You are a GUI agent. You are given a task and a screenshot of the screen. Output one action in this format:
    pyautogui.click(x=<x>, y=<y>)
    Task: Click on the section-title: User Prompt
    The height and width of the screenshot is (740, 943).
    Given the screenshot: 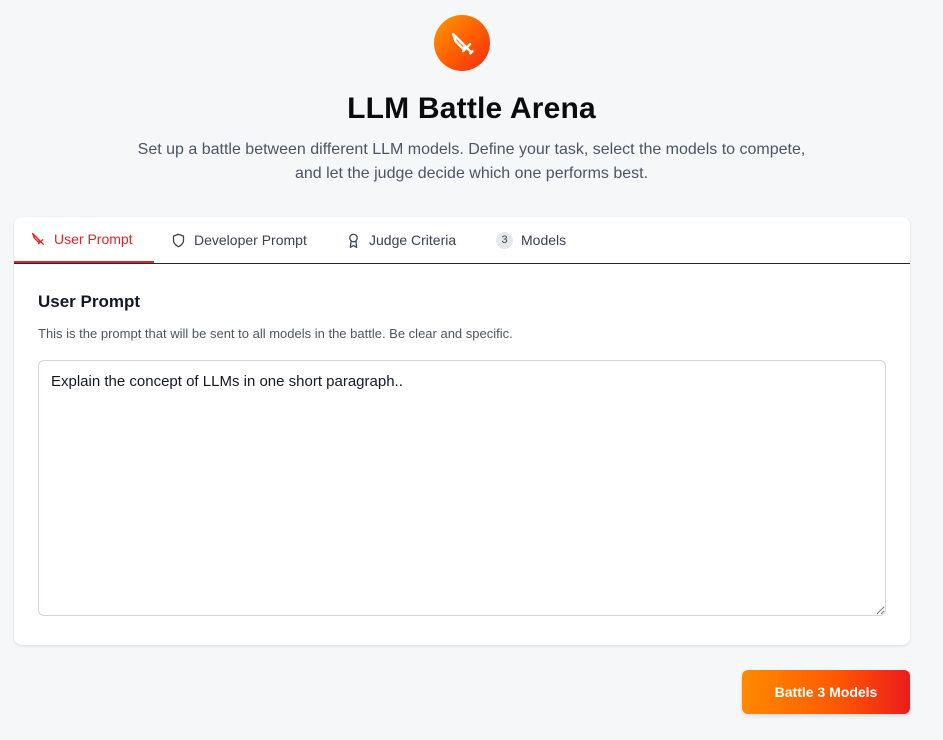 What is the action you would take?
    pyautogui.click(x=89, y=301)
    